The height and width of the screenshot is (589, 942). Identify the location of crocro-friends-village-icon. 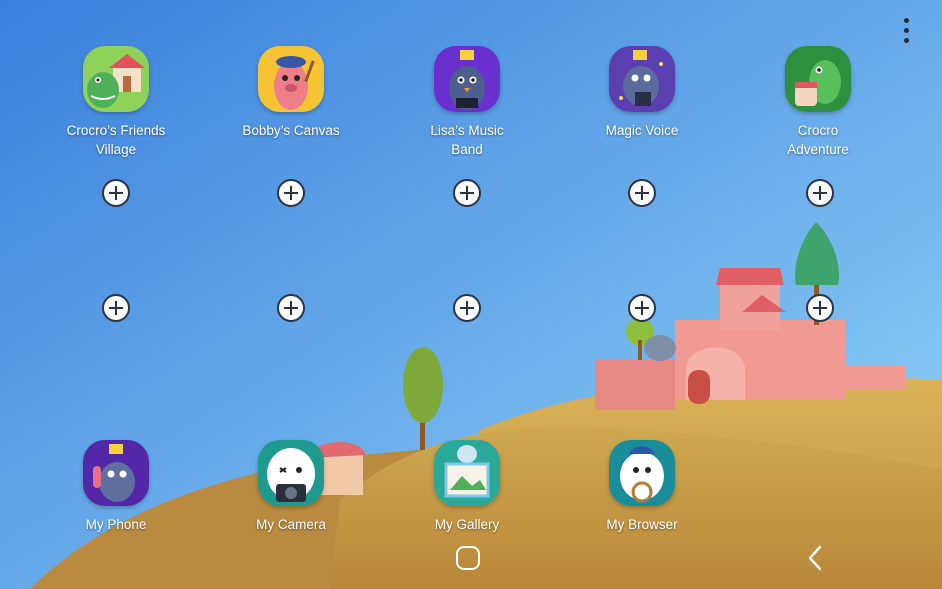
(116, 79).